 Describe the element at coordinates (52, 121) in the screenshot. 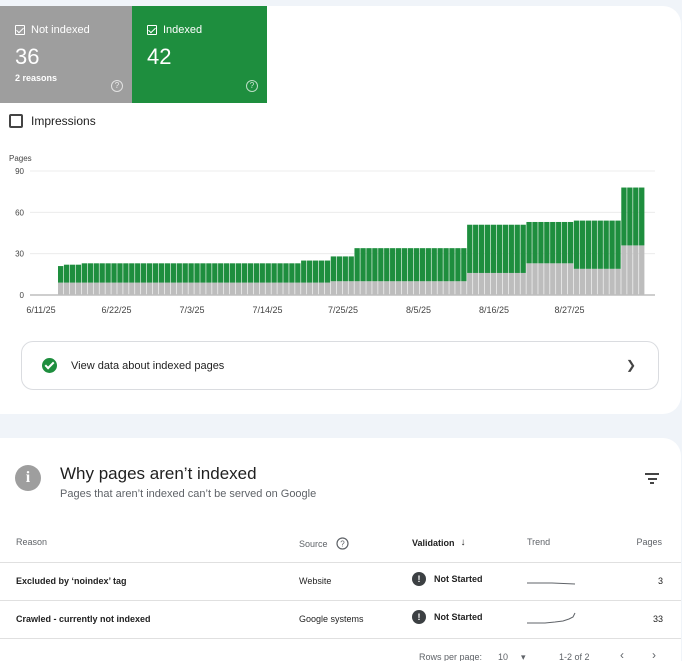

I see `impressions-toggle: Impressions` at that location.